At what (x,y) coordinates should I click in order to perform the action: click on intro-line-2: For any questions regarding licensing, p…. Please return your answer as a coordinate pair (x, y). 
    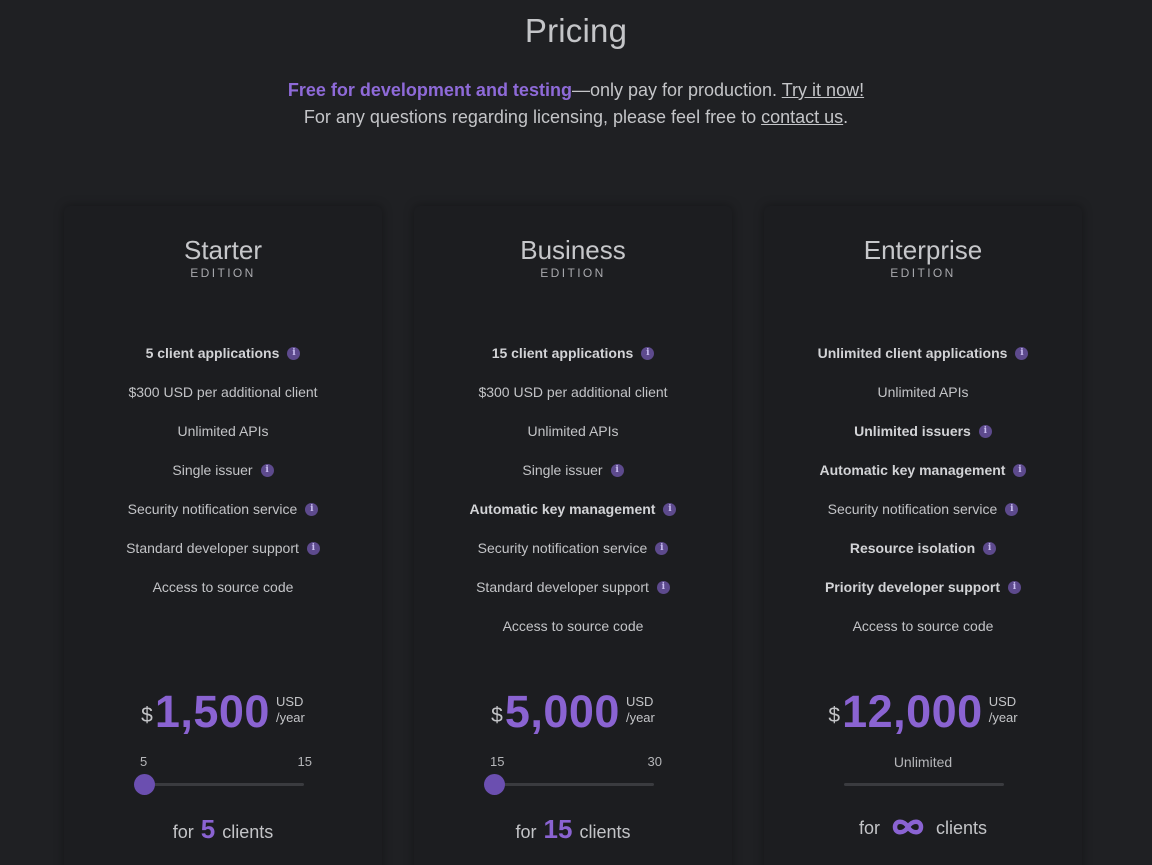
    Looking at the image, I should click on (576, 117).